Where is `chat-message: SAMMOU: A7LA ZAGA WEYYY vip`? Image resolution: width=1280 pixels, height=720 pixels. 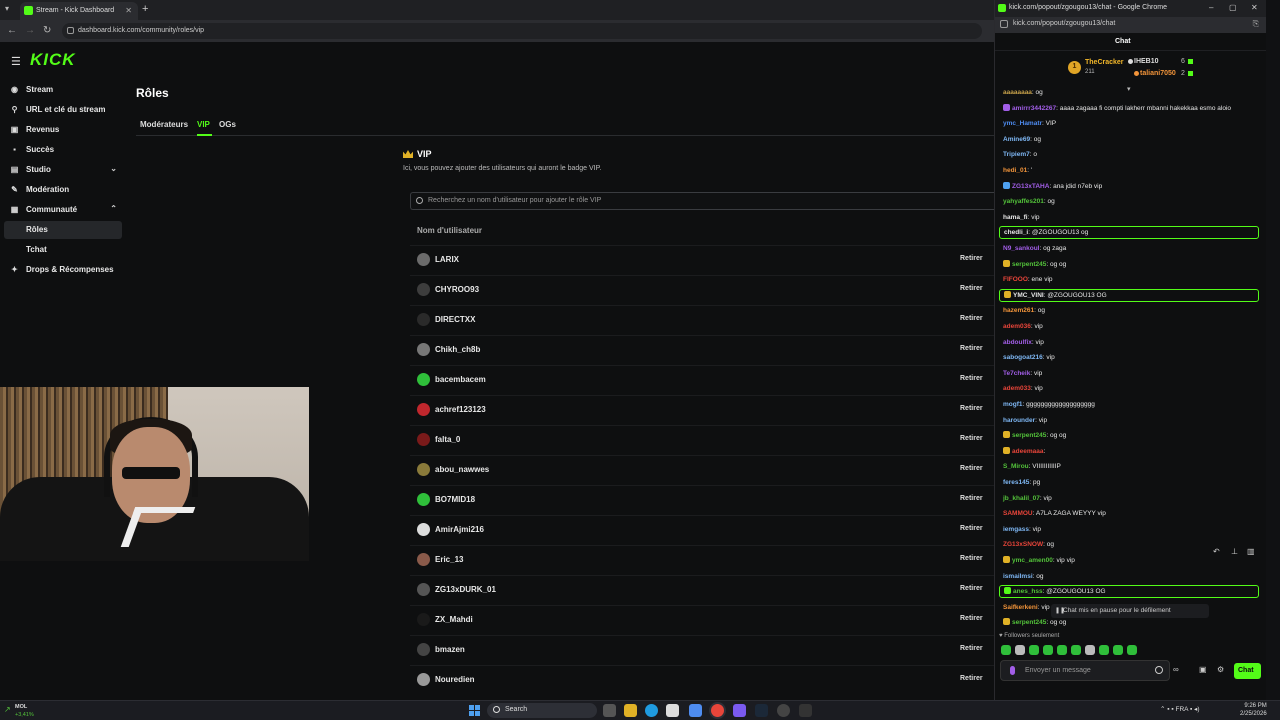 chat-message: SAMMOU: A7LA ZAGA WEYYY vip is located at coordinates (1131, 513).